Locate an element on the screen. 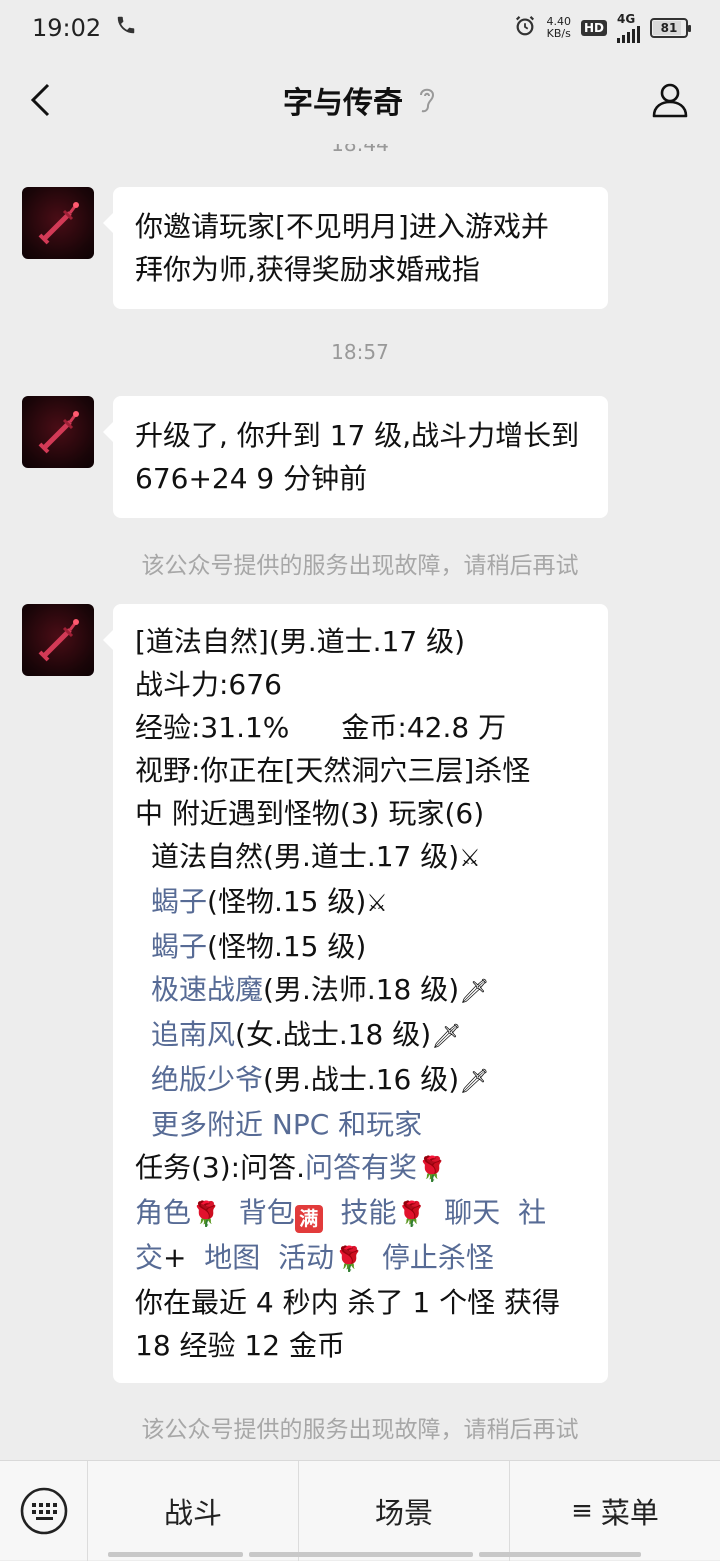 The image size is (720, 1561). net-speed: 4.40 KB/s is located at coordinates (558, 27).